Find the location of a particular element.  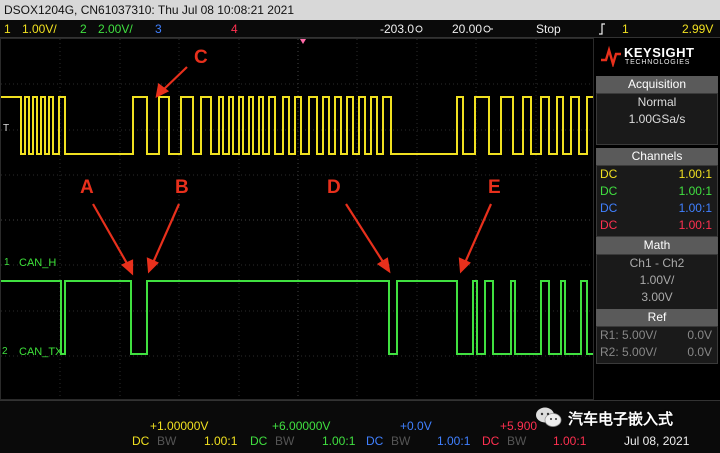

ch2-ground-marker: 2 is located at coordinates (5, 351).